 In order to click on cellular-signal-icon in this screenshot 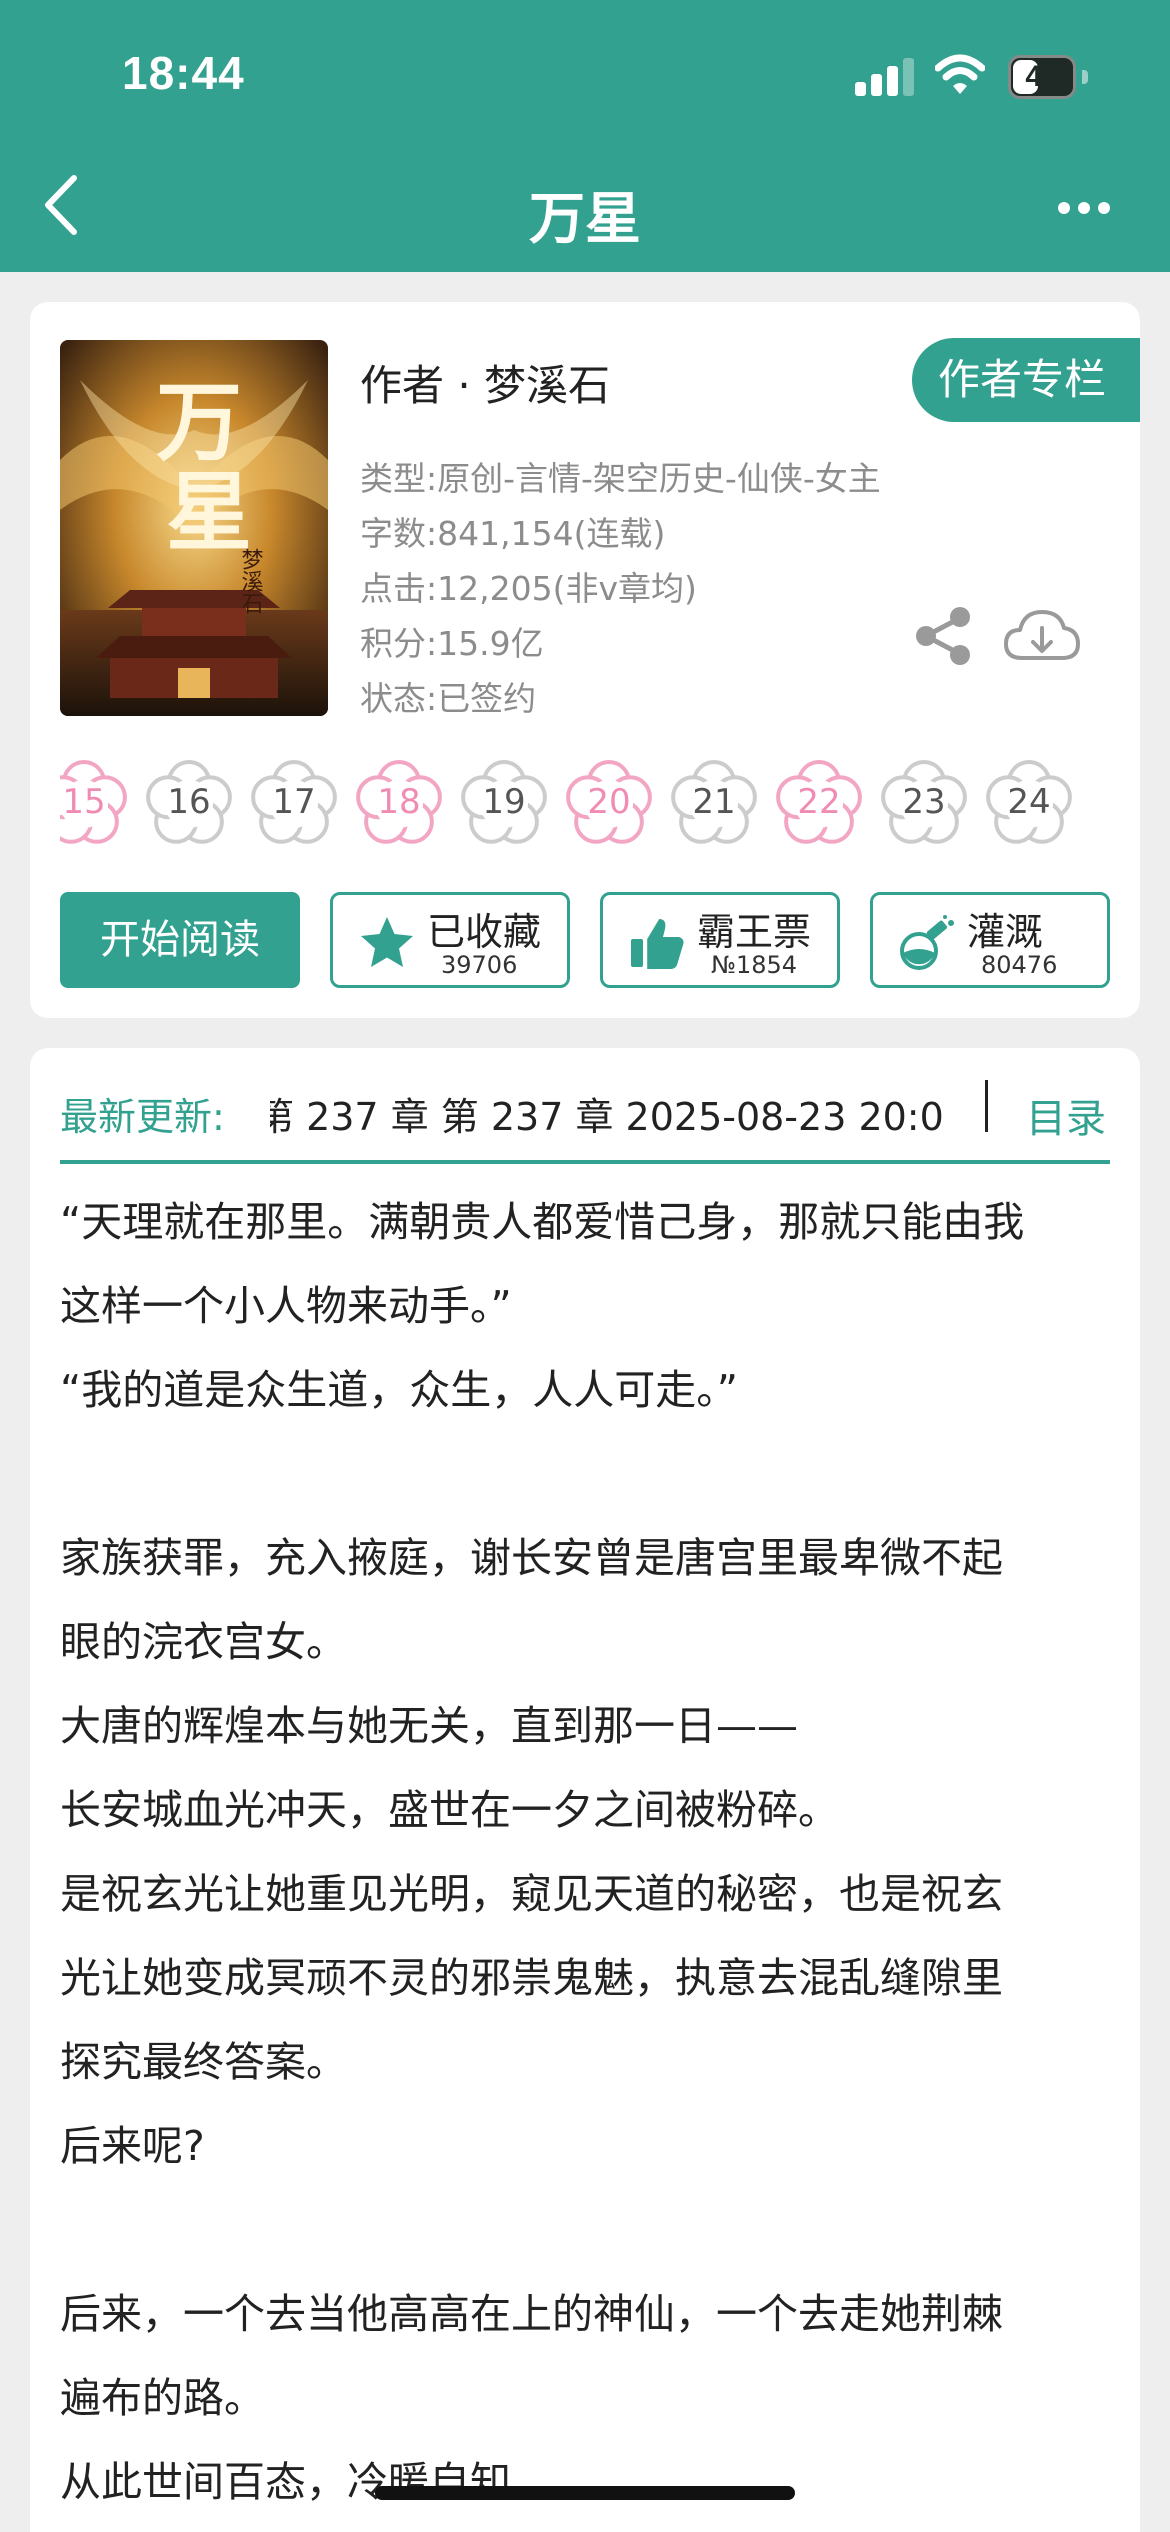, I will do `click(885, 77)`.